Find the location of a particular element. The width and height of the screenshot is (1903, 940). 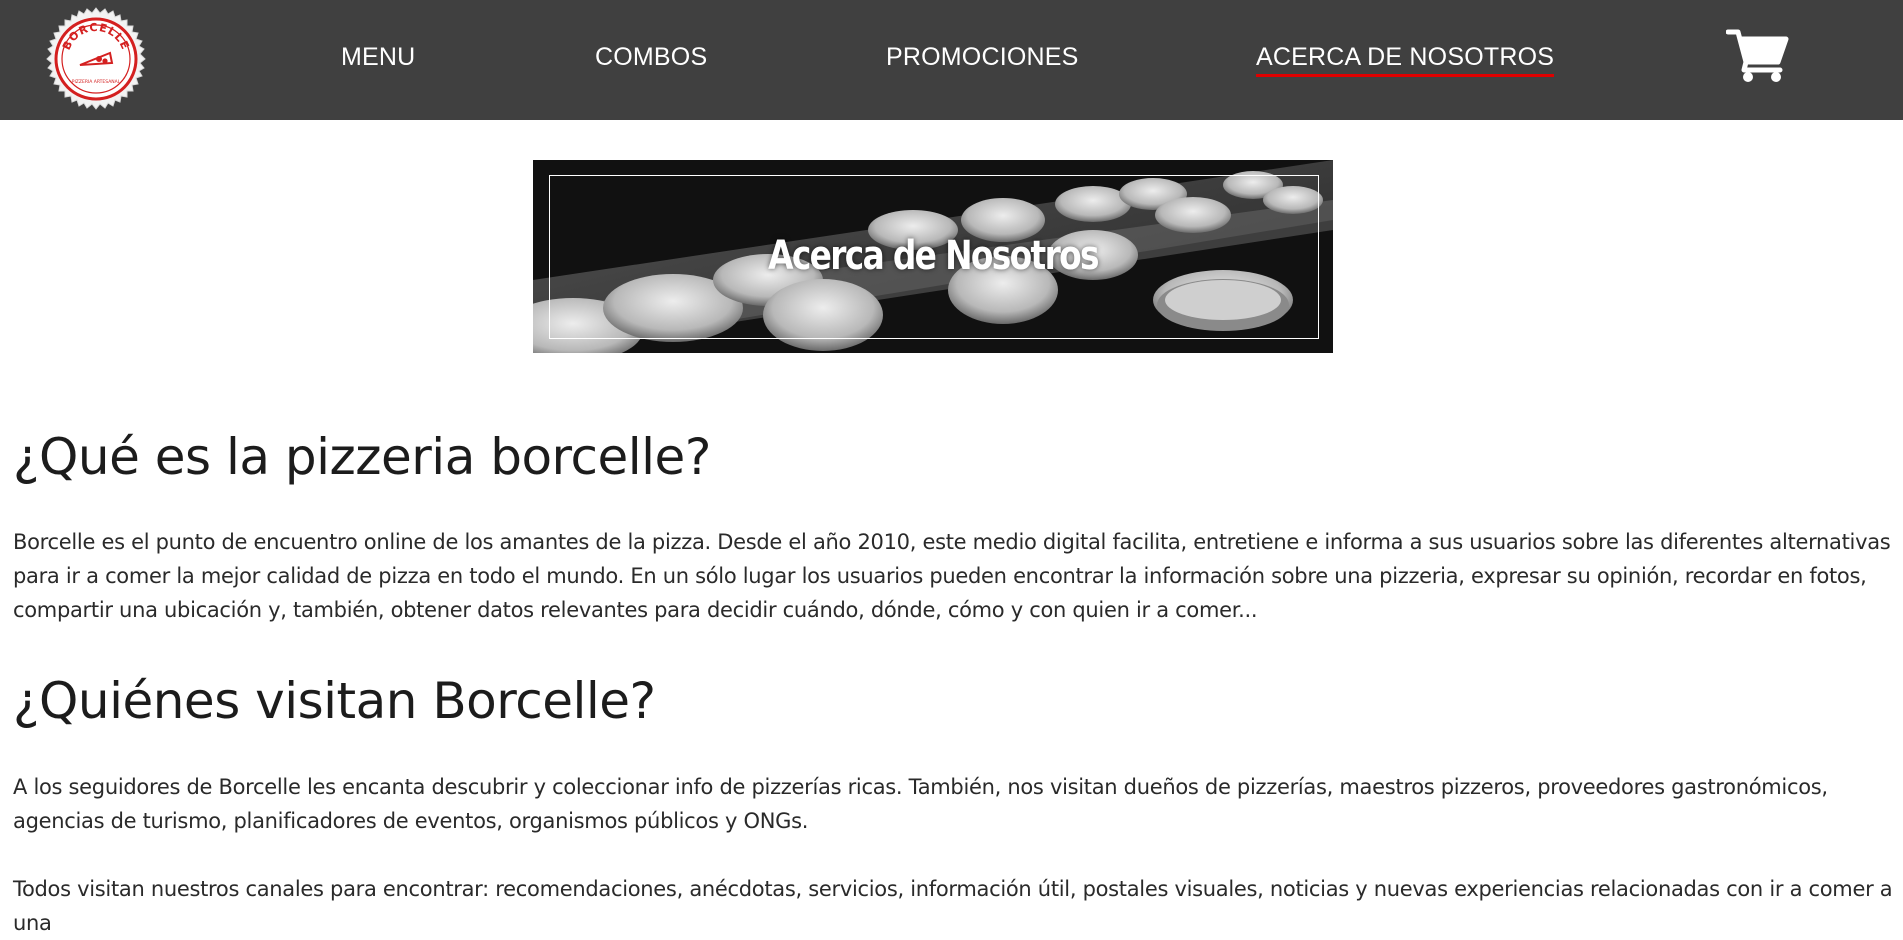

svg-text: PIZZERIA ARTESANAL is located at coordinates (96, 82).